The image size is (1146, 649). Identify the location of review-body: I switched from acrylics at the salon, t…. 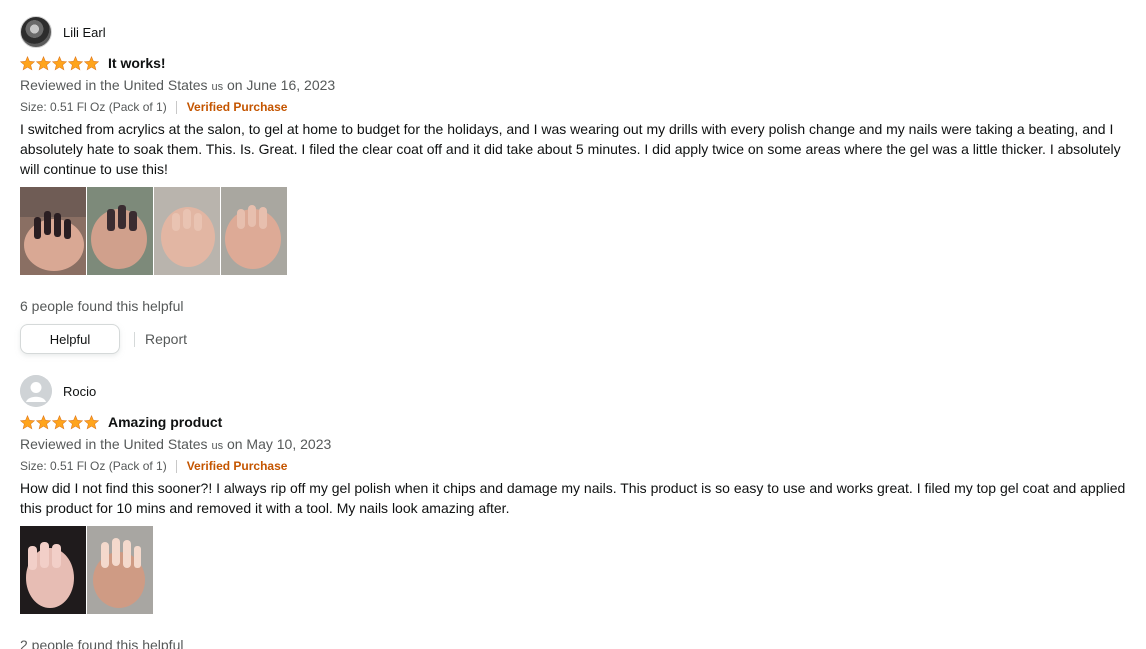
(570, 149).